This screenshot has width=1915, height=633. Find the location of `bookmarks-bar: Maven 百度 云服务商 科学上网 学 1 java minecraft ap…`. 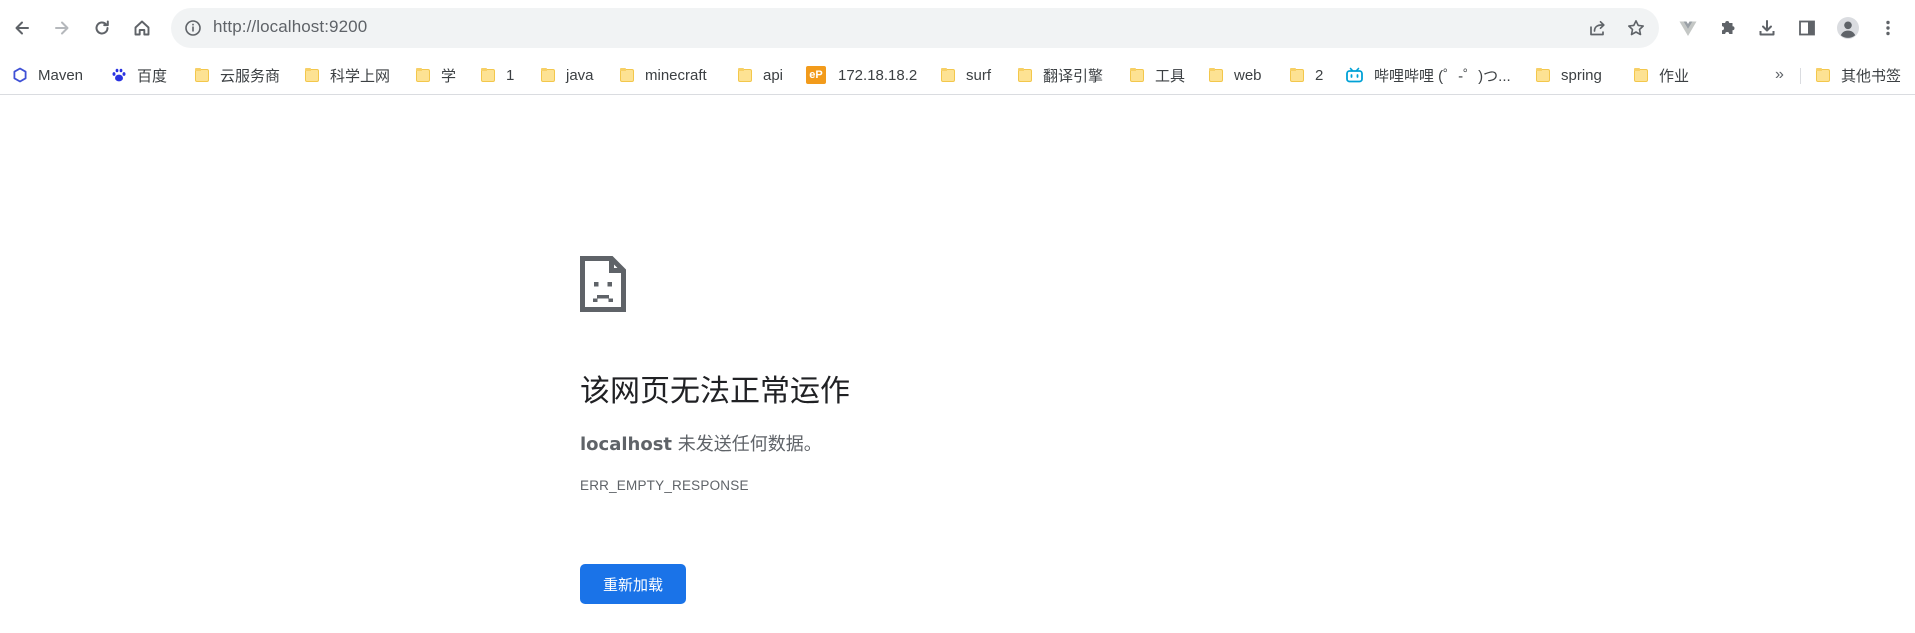

bookmarks-bar: Maven 百度 云服务商 科学上网 学 1 java minecraft ap… is located at coordinates (957, 75).